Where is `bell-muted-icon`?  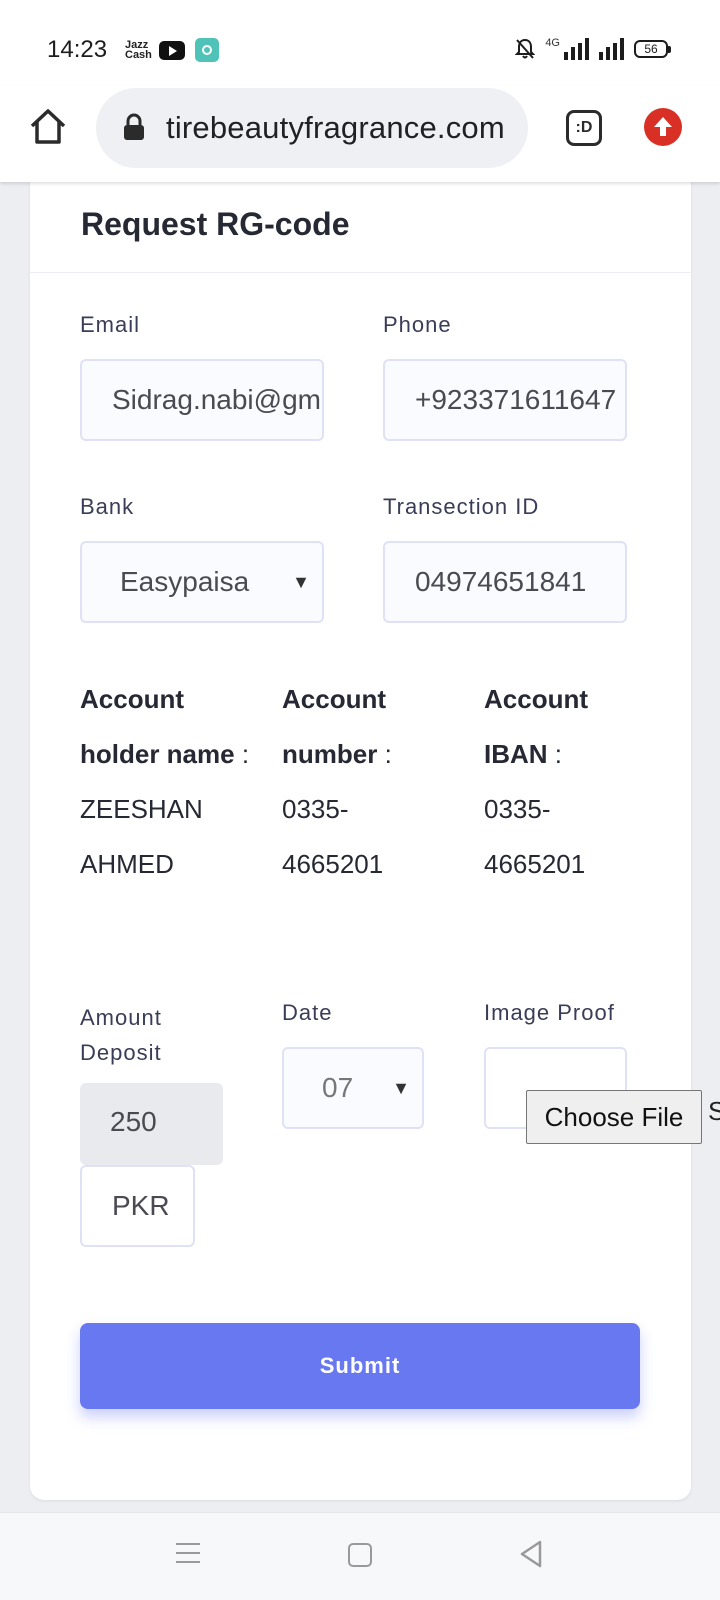 bell-muted-icon is located at coordinates (525, 48).